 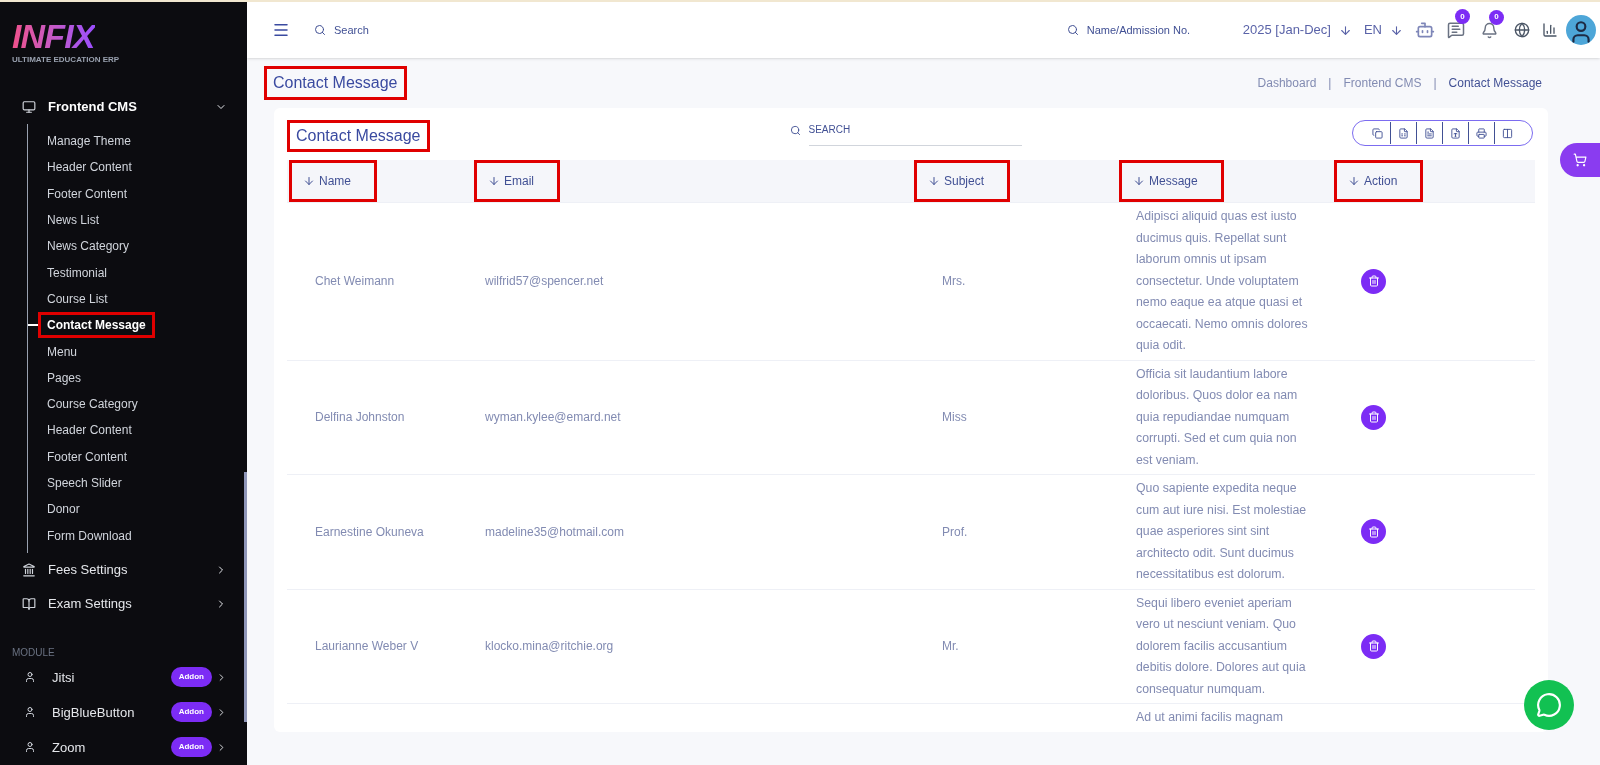 I want to click on globe-icon, so click(x=1522, y=30).